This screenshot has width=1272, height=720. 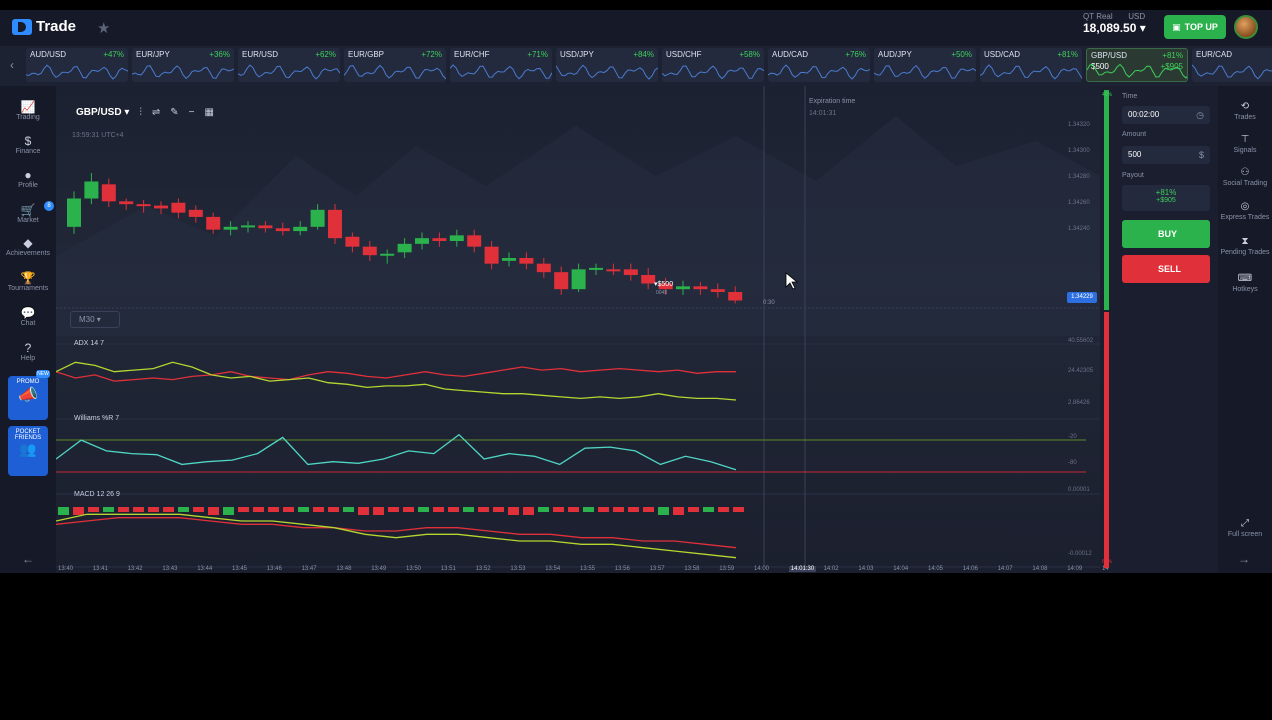 I want to click on timeframe-icon: ⫶, so click(x=140, y=112).